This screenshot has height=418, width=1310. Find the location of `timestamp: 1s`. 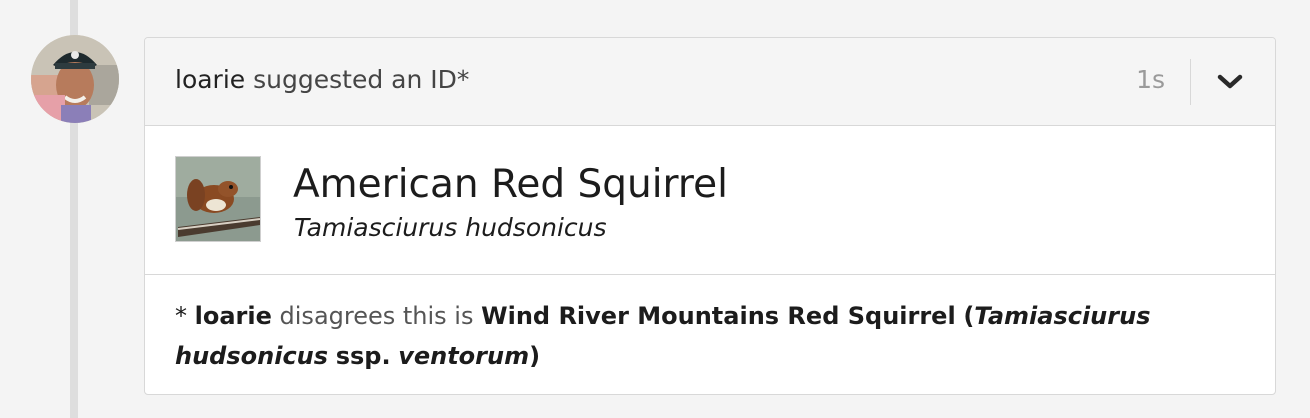

timestamp: 1s is located at coordinates (1150, 79).